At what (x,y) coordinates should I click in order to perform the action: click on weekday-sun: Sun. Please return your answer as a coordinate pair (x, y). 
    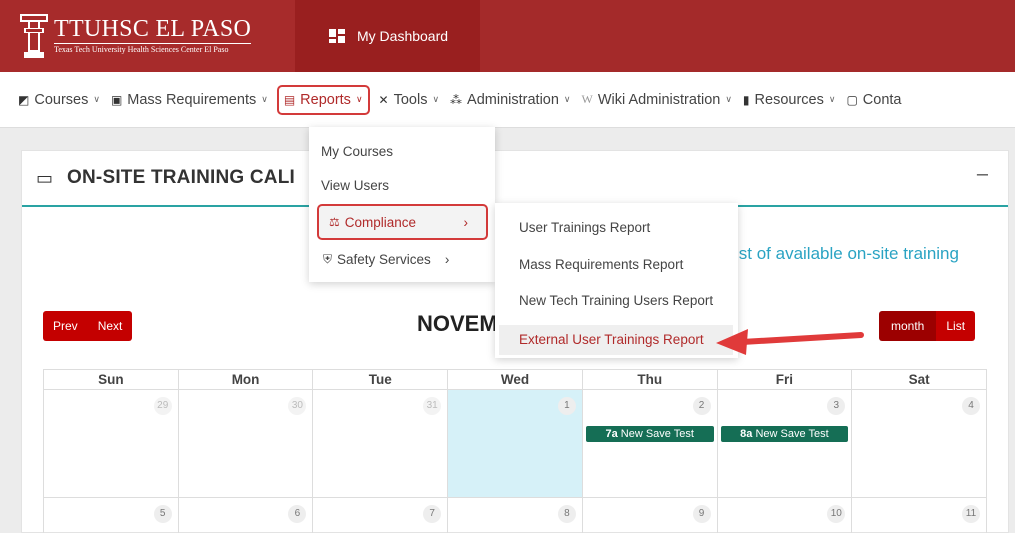
    Looking at the image, I should click on (111, 380).